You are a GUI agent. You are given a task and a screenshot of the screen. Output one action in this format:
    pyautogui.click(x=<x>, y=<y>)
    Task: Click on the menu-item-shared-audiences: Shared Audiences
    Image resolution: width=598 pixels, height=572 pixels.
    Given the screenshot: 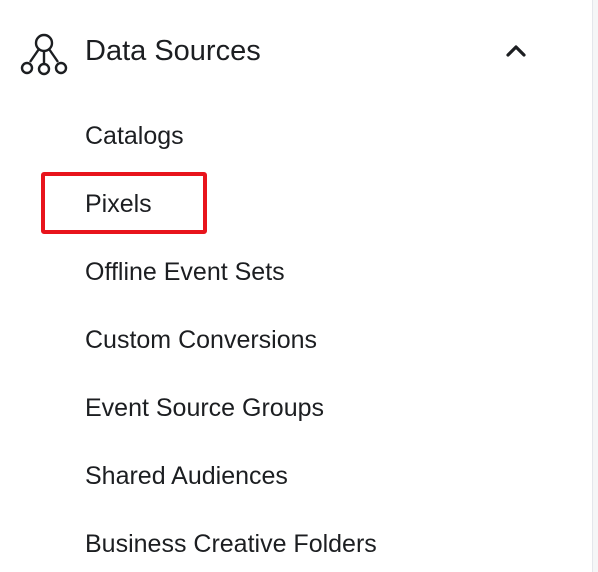 What is the action you would take?
    pyautogui.click(x=186, y=476)
    